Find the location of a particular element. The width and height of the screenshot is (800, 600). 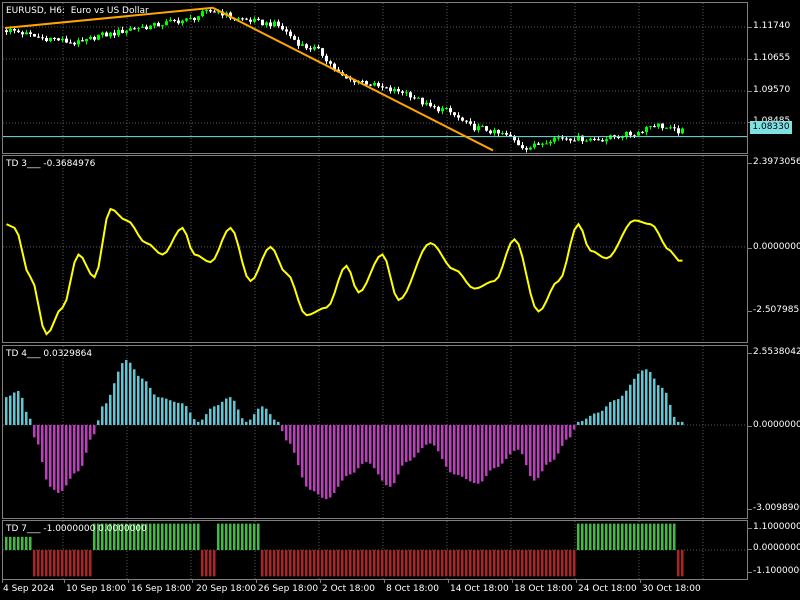

td3-tick: 2.3973056 is located at coordinates (774, 162).